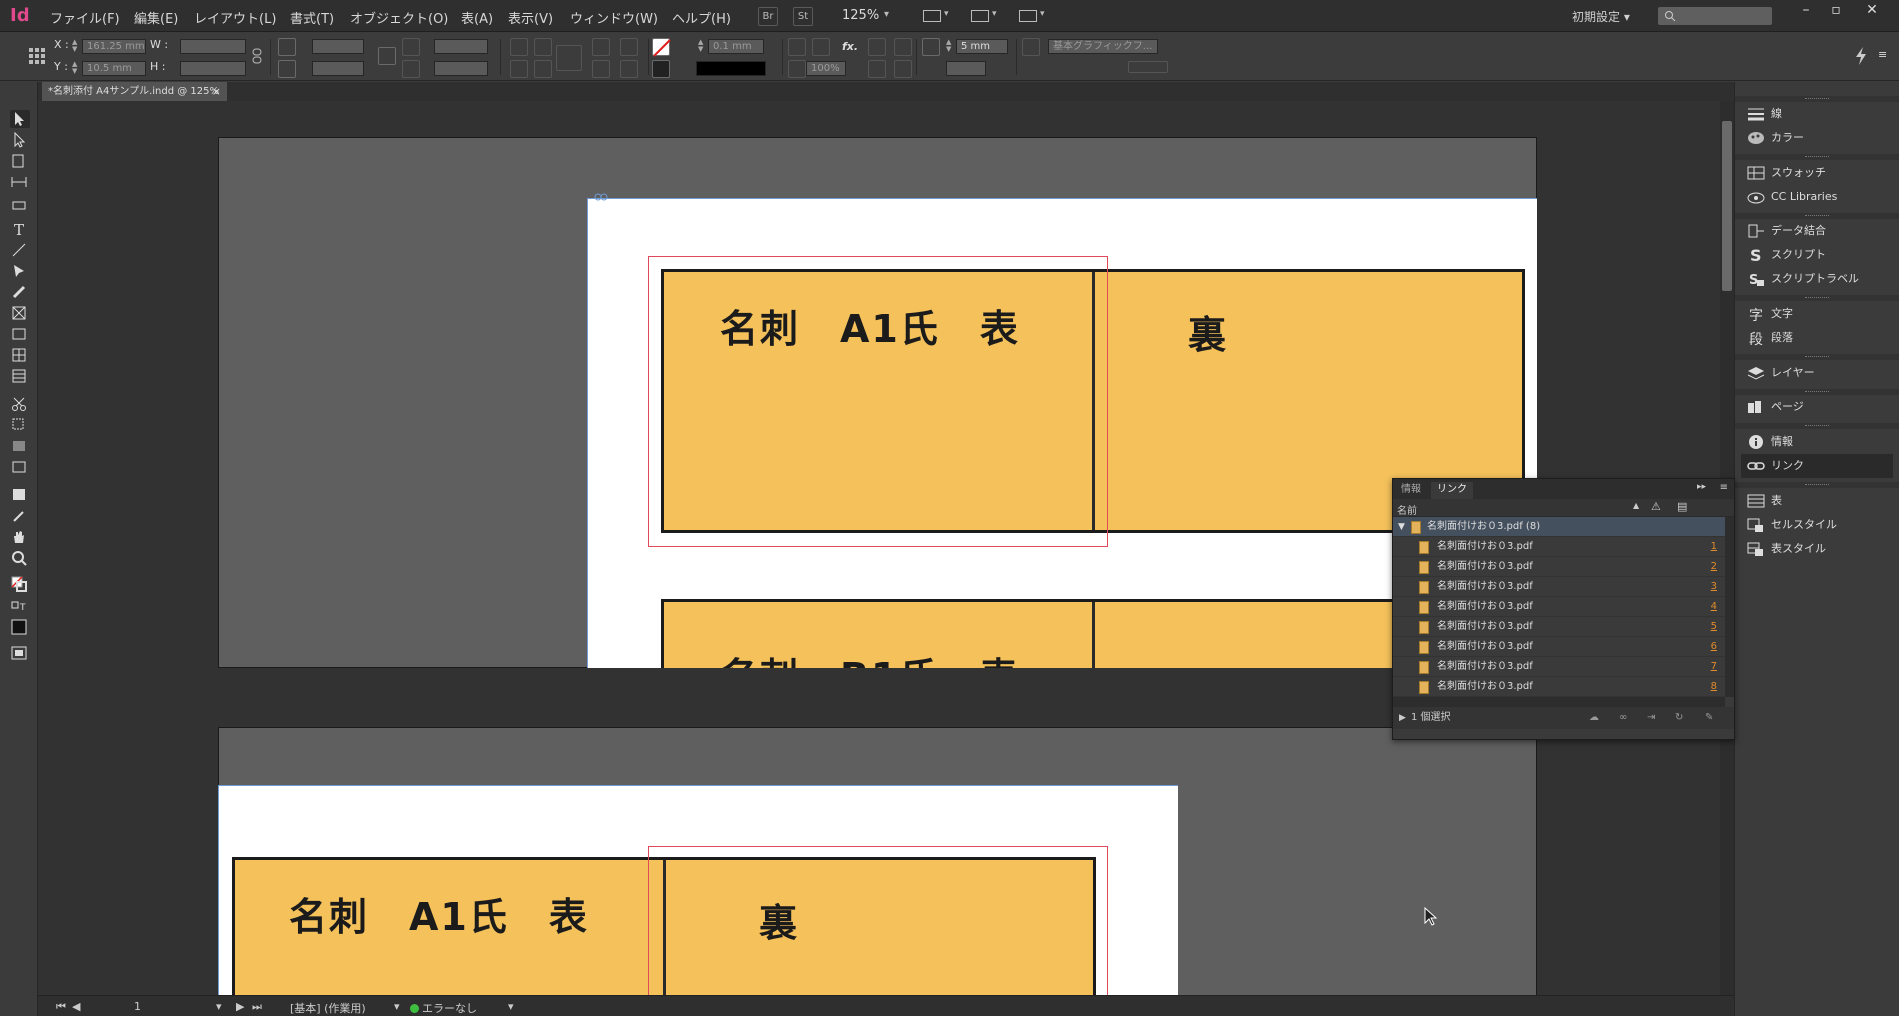 Image resolution: width=1899 pixels, height=1016 pixels. What do you see at coordinates (1714, 647) in the screenshot?
I see `link-page-number: 6` at bounding box center [1714, 647].